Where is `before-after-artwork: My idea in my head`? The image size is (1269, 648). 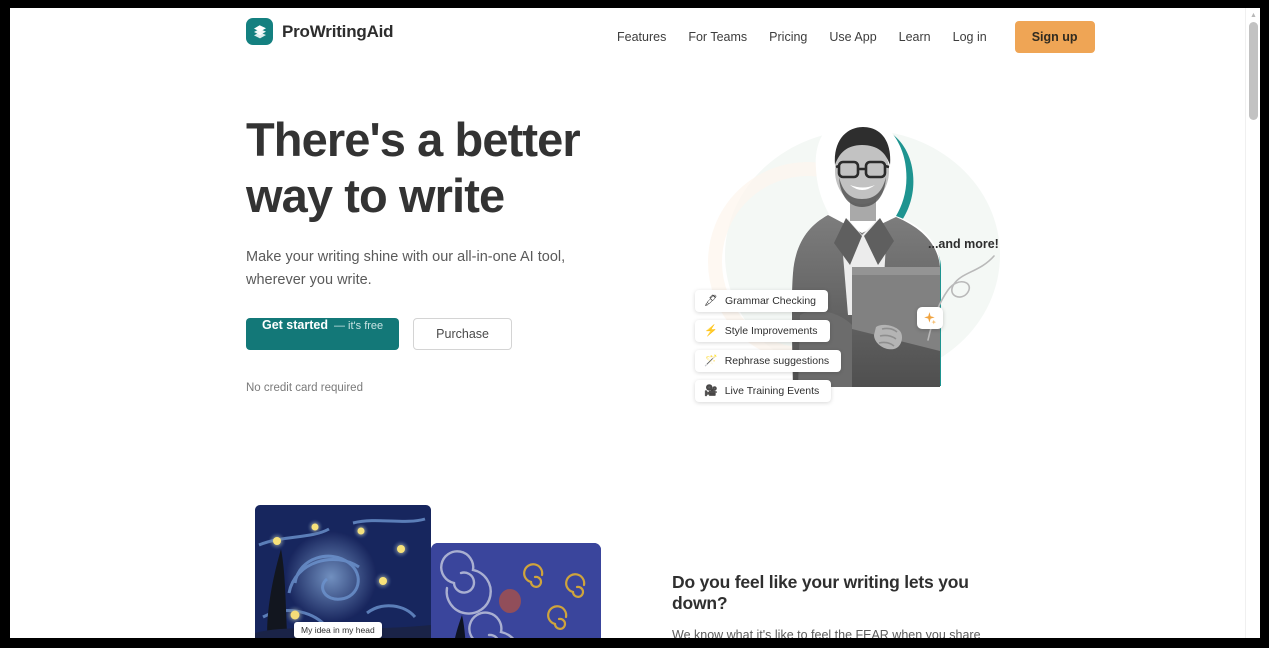
before-after-artwork: My idea in my head is located at coordinates (424, 575).